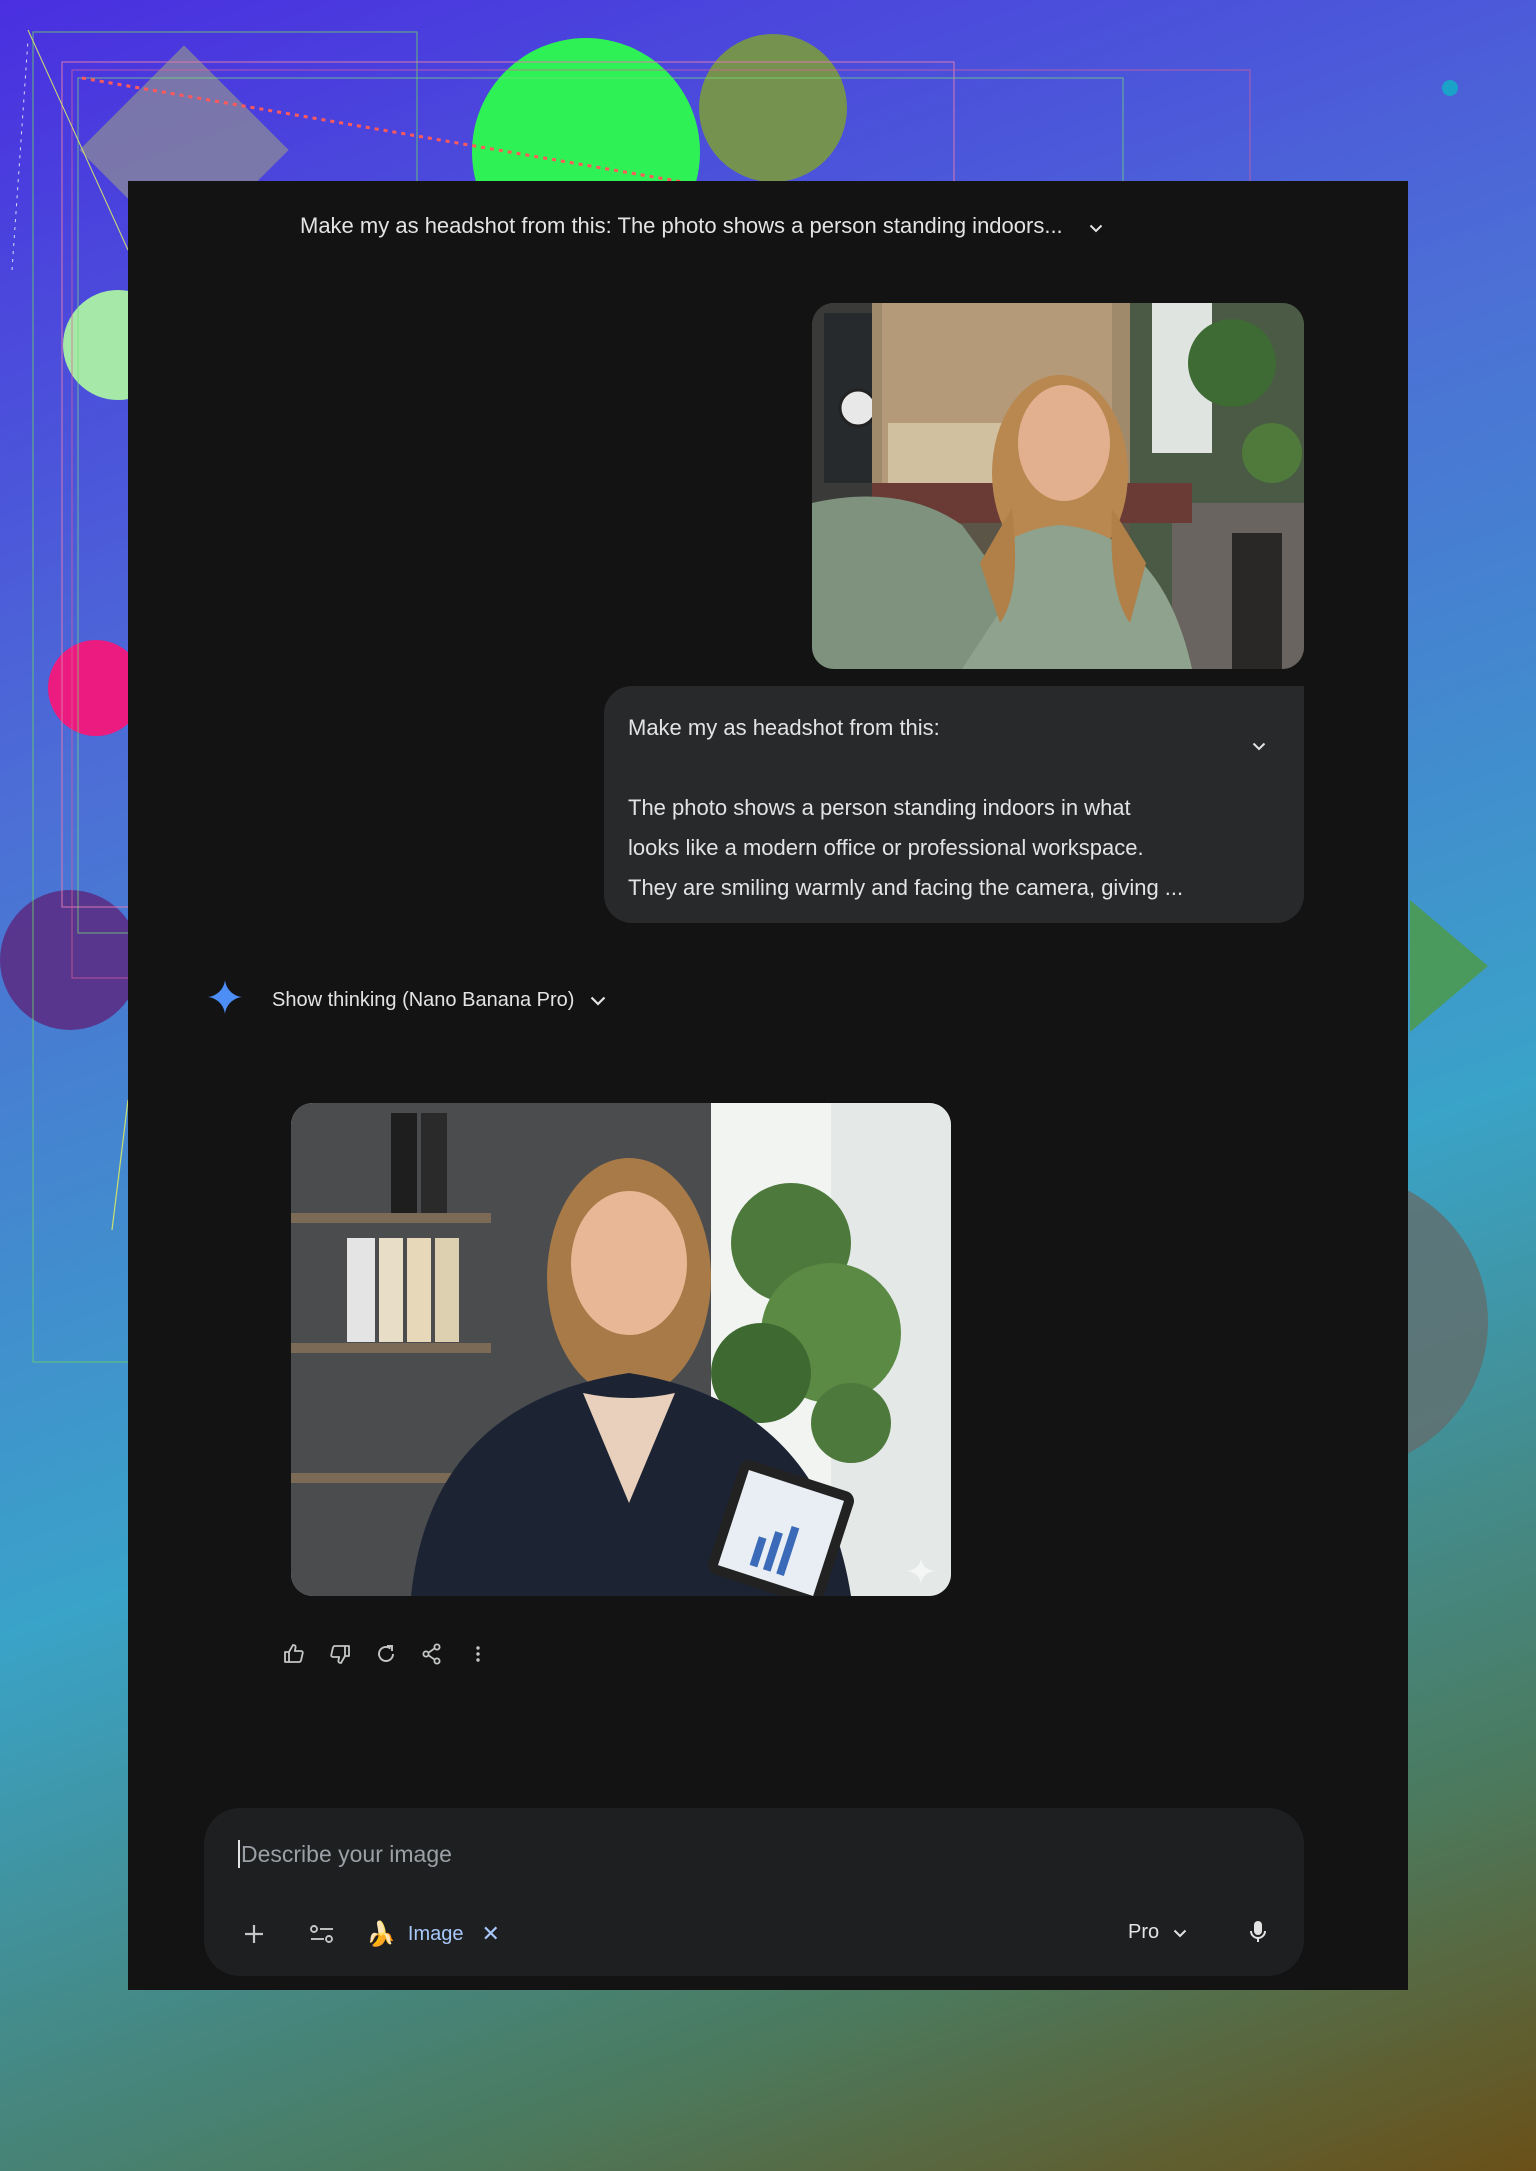 Image resolution: width=1536 pixels, height=2171 pixels. I want to click on microphone-icon, so click(1258, 1932).